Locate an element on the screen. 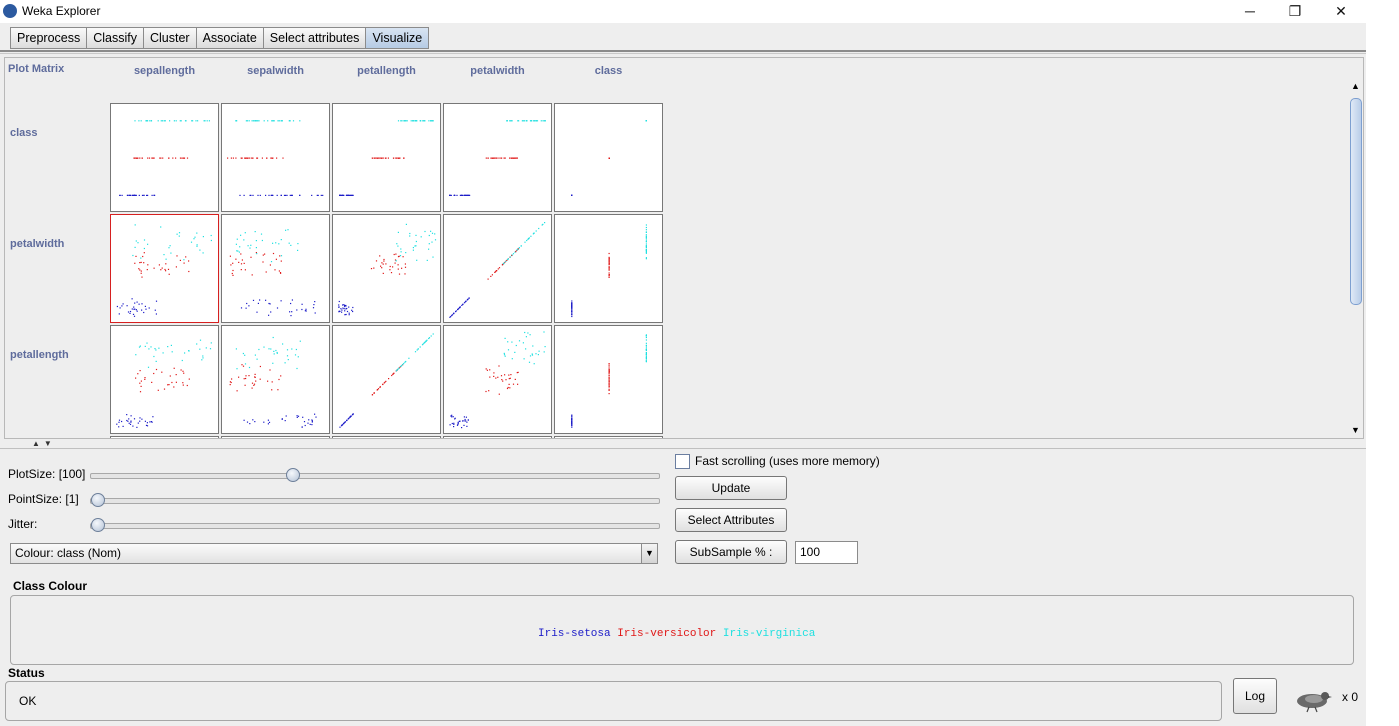  scatter-cell-petalwidth-vs-class is located at coordinates (608, 268).